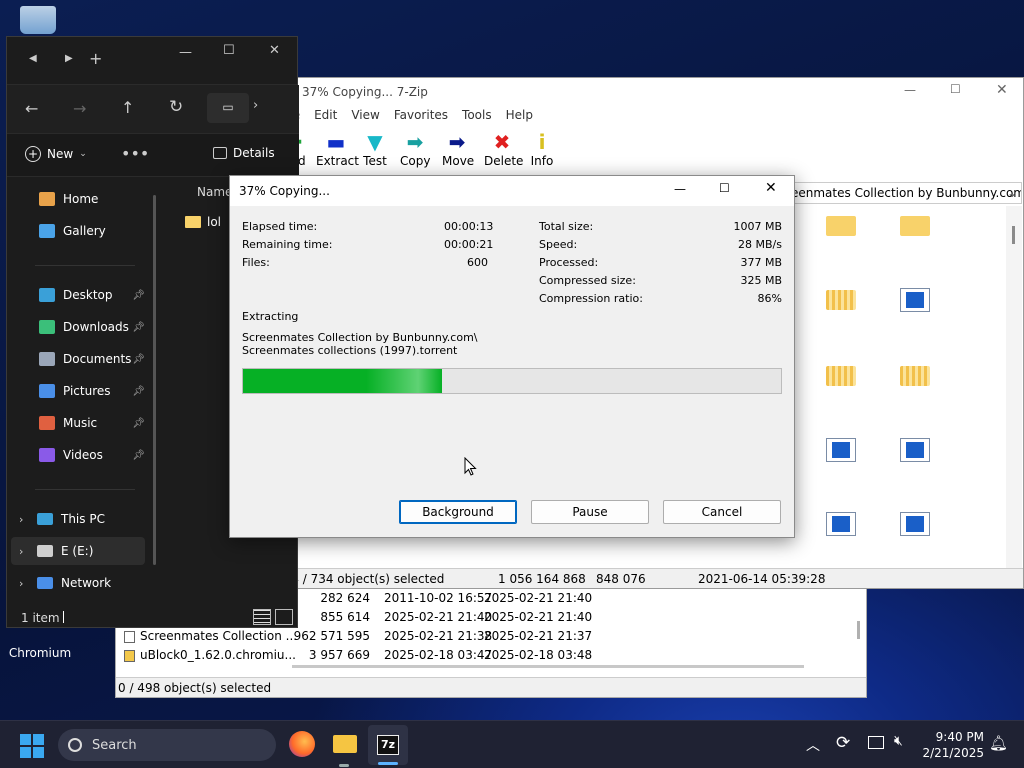 The image size is (1024, 768). Describe the element at coordinates (898, 741) in the screenshot. I see `volume-muted-icon: 🔇︎` at that location.